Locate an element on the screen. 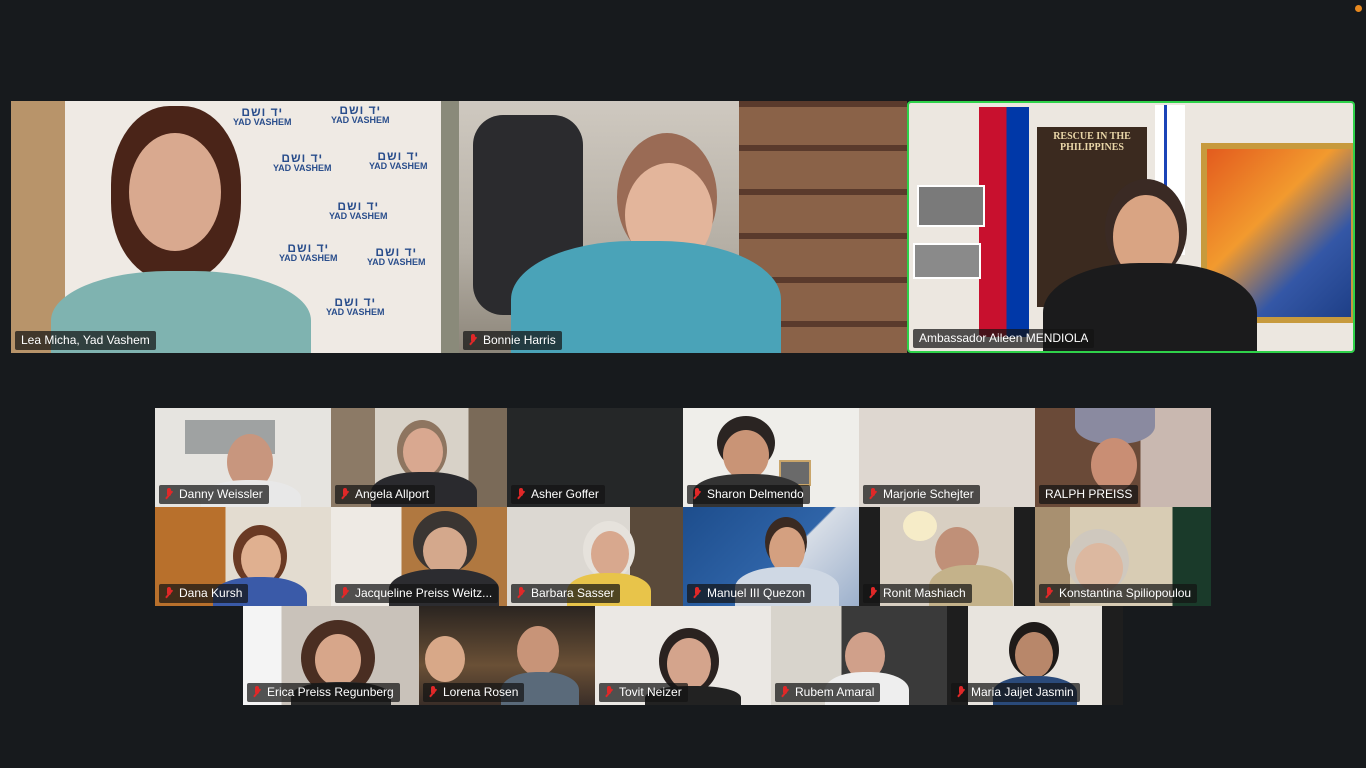  video-tile-asher-goffer: Asher Goffer is located at coordinates (595, 457).